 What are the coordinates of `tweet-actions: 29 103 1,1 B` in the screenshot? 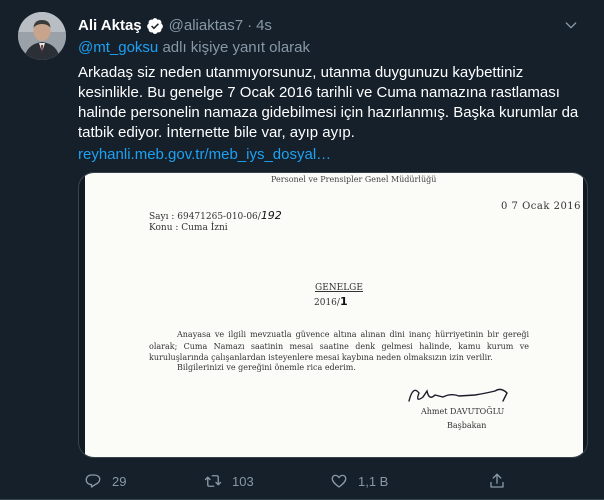 It's located at (331, 481).